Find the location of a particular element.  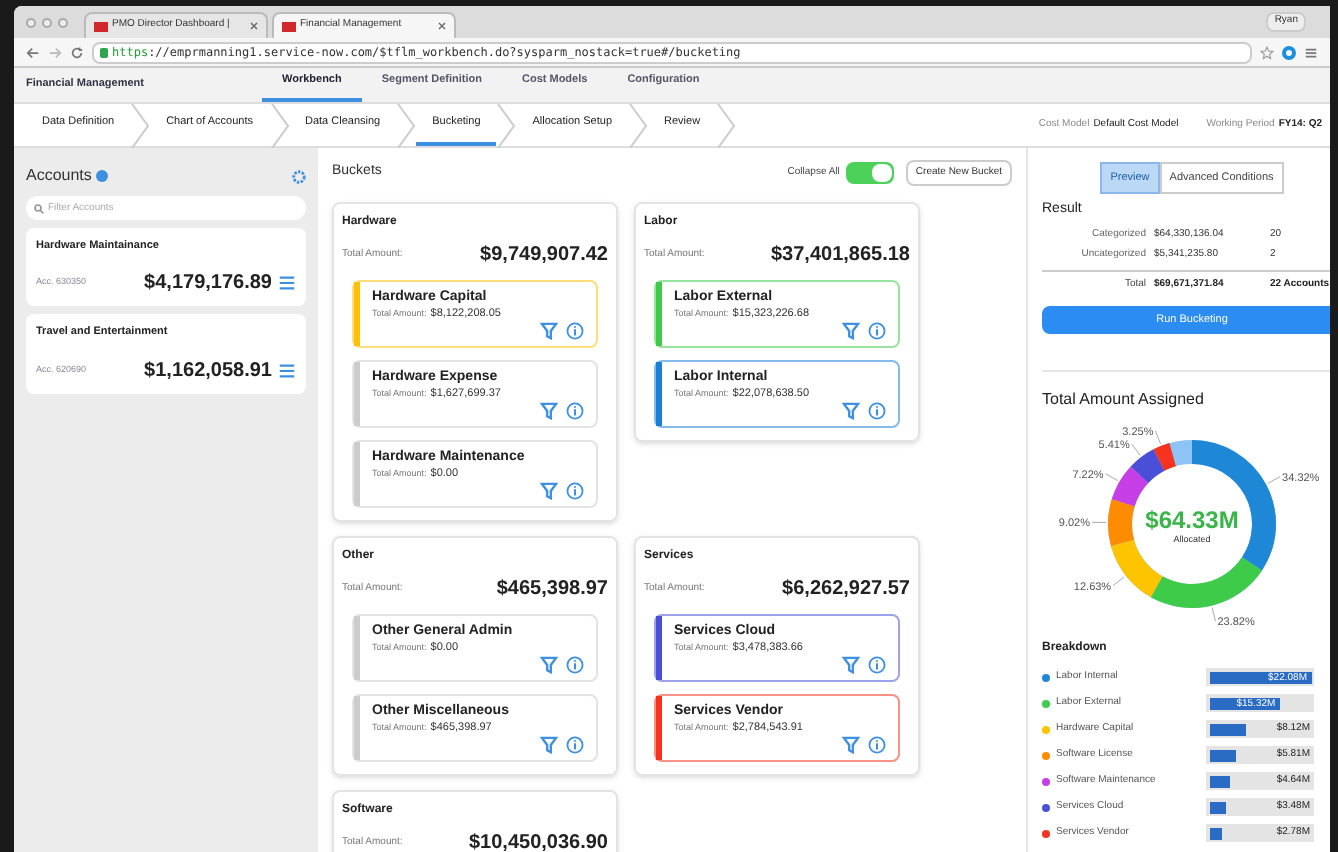

group-total: $465,398.97 is located at coordinates (552, 590).